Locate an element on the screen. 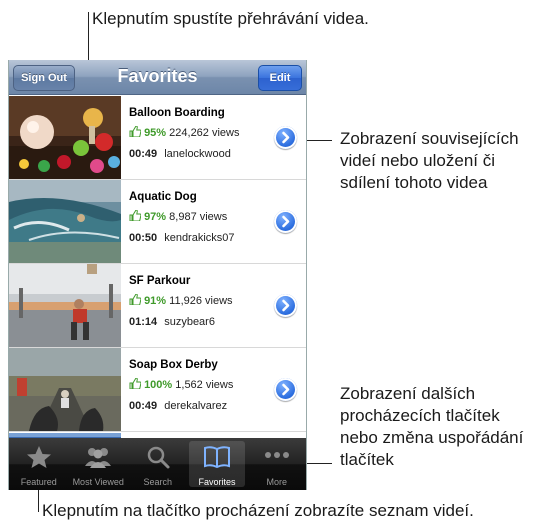  rating-percent: 91% is located at coordinates (155, 301).